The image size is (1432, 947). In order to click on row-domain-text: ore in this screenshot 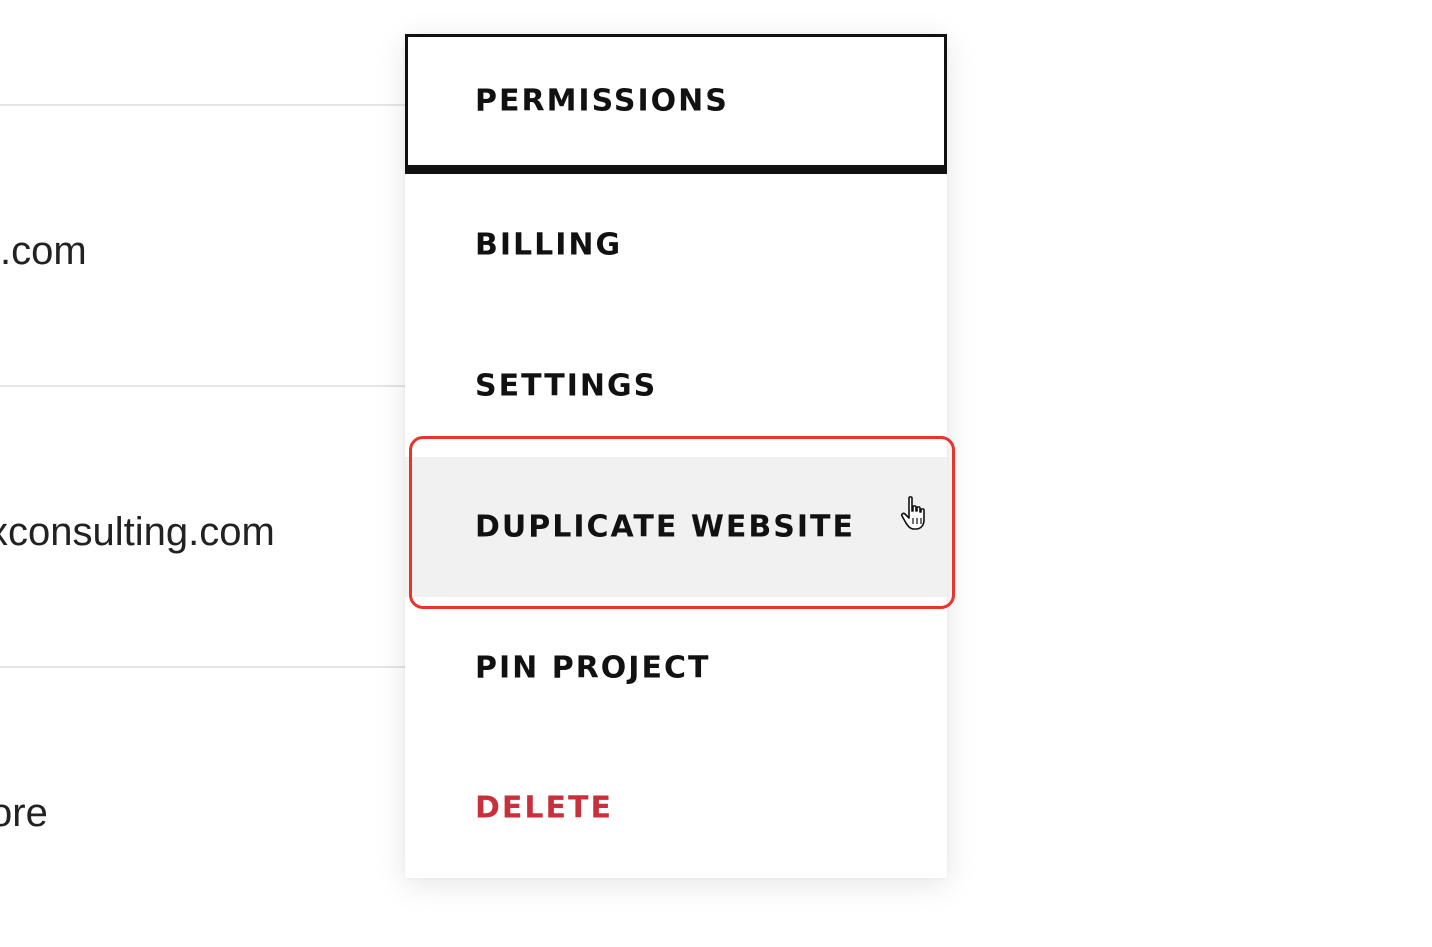, I will do `click(24, 813)`.